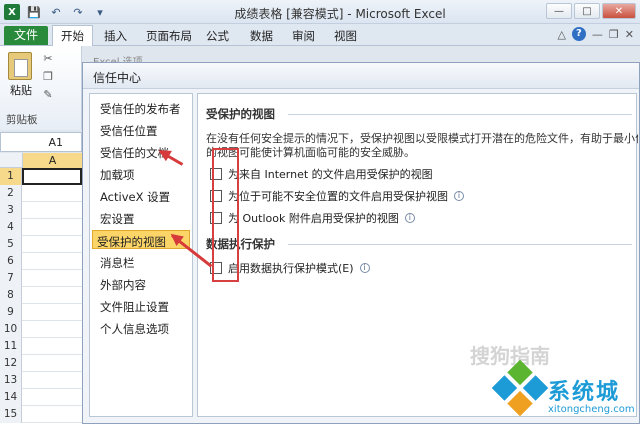 The height and width of the screenshot is (424, 640). What do you see at coordinates (11, 261) in the screenshot?
I see `row-header: 6` at bounding box center [11, 261].